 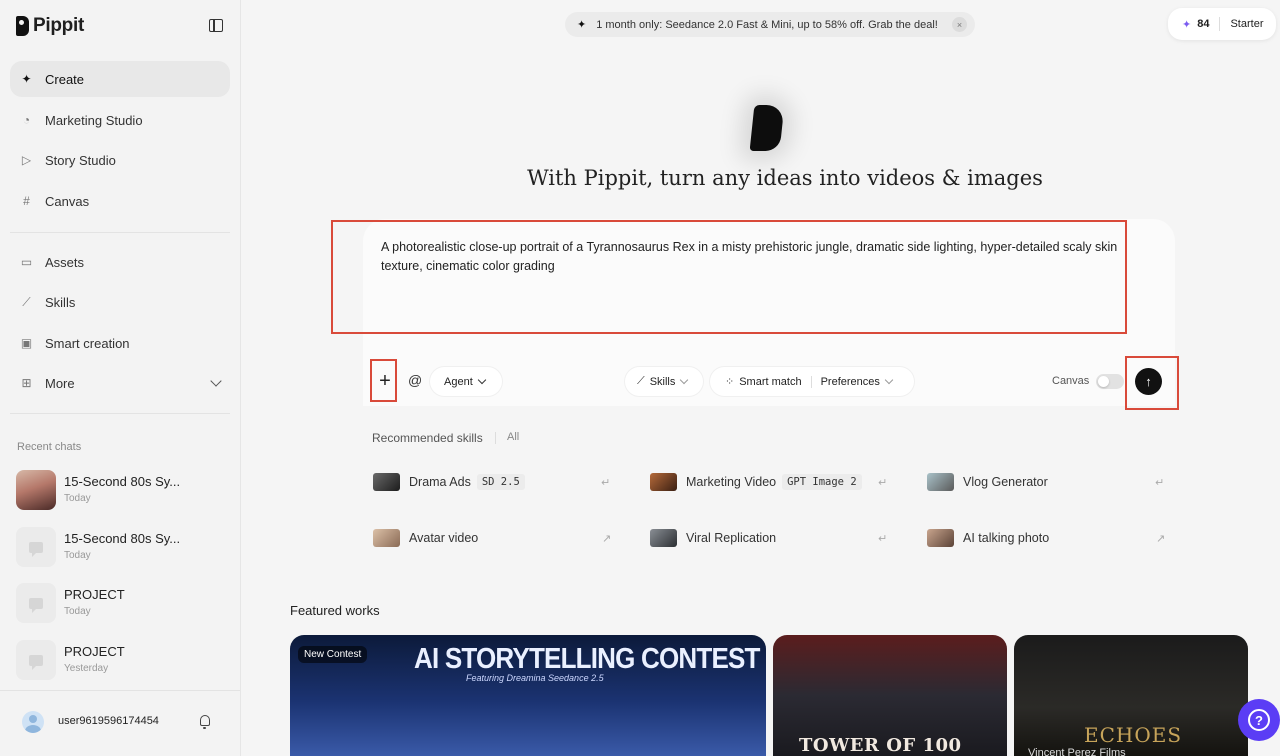 What do you see at coordinates (60, 302) in the screenshot?
I see `nav-label: Skills` at bounding box center [60, 302].